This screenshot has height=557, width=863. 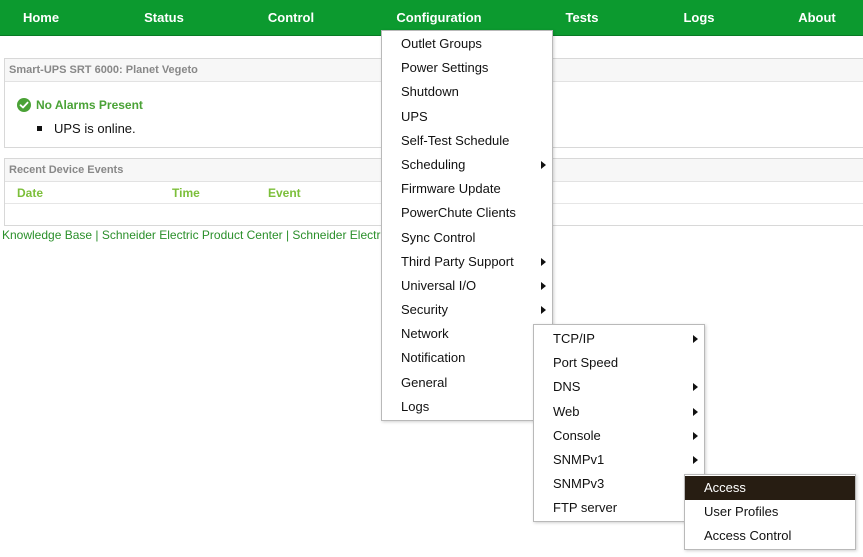 What do you see at coordinates (699, 17) in the screenshot?
I see `nav-logs: Logs` at bounding box center [699, 17].